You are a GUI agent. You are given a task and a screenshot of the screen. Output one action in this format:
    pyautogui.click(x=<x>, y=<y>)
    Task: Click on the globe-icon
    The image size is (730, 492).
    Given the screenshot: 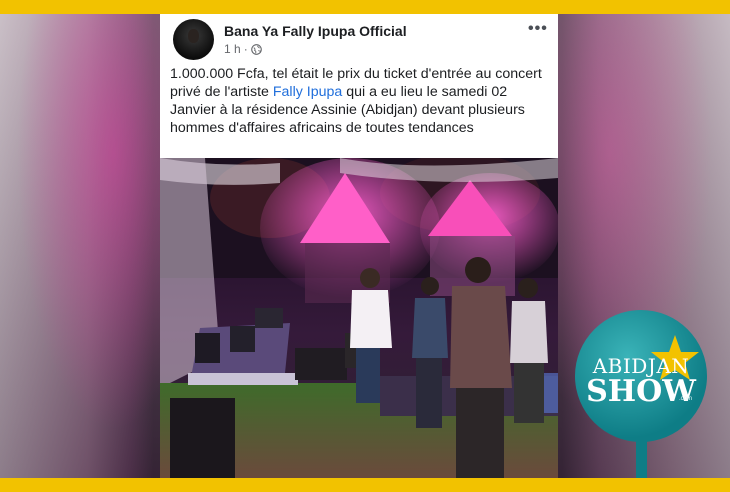 What is the action you would take?
    pyautogui.click(x=256, y=49)
    